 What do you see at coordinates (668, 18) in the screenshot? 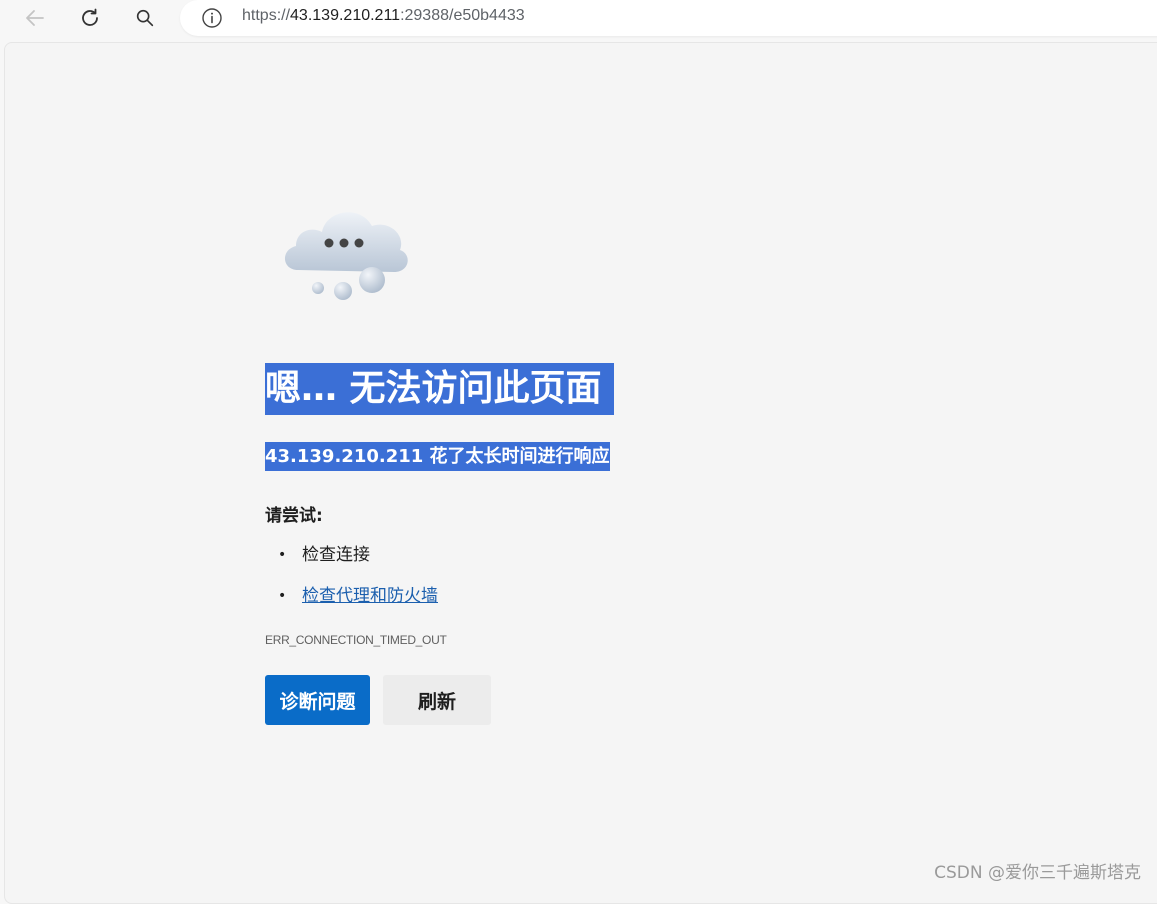
I see `address-bar: https://43.139.210.211:29388/e50b4433` at bounding box center [668, 18].